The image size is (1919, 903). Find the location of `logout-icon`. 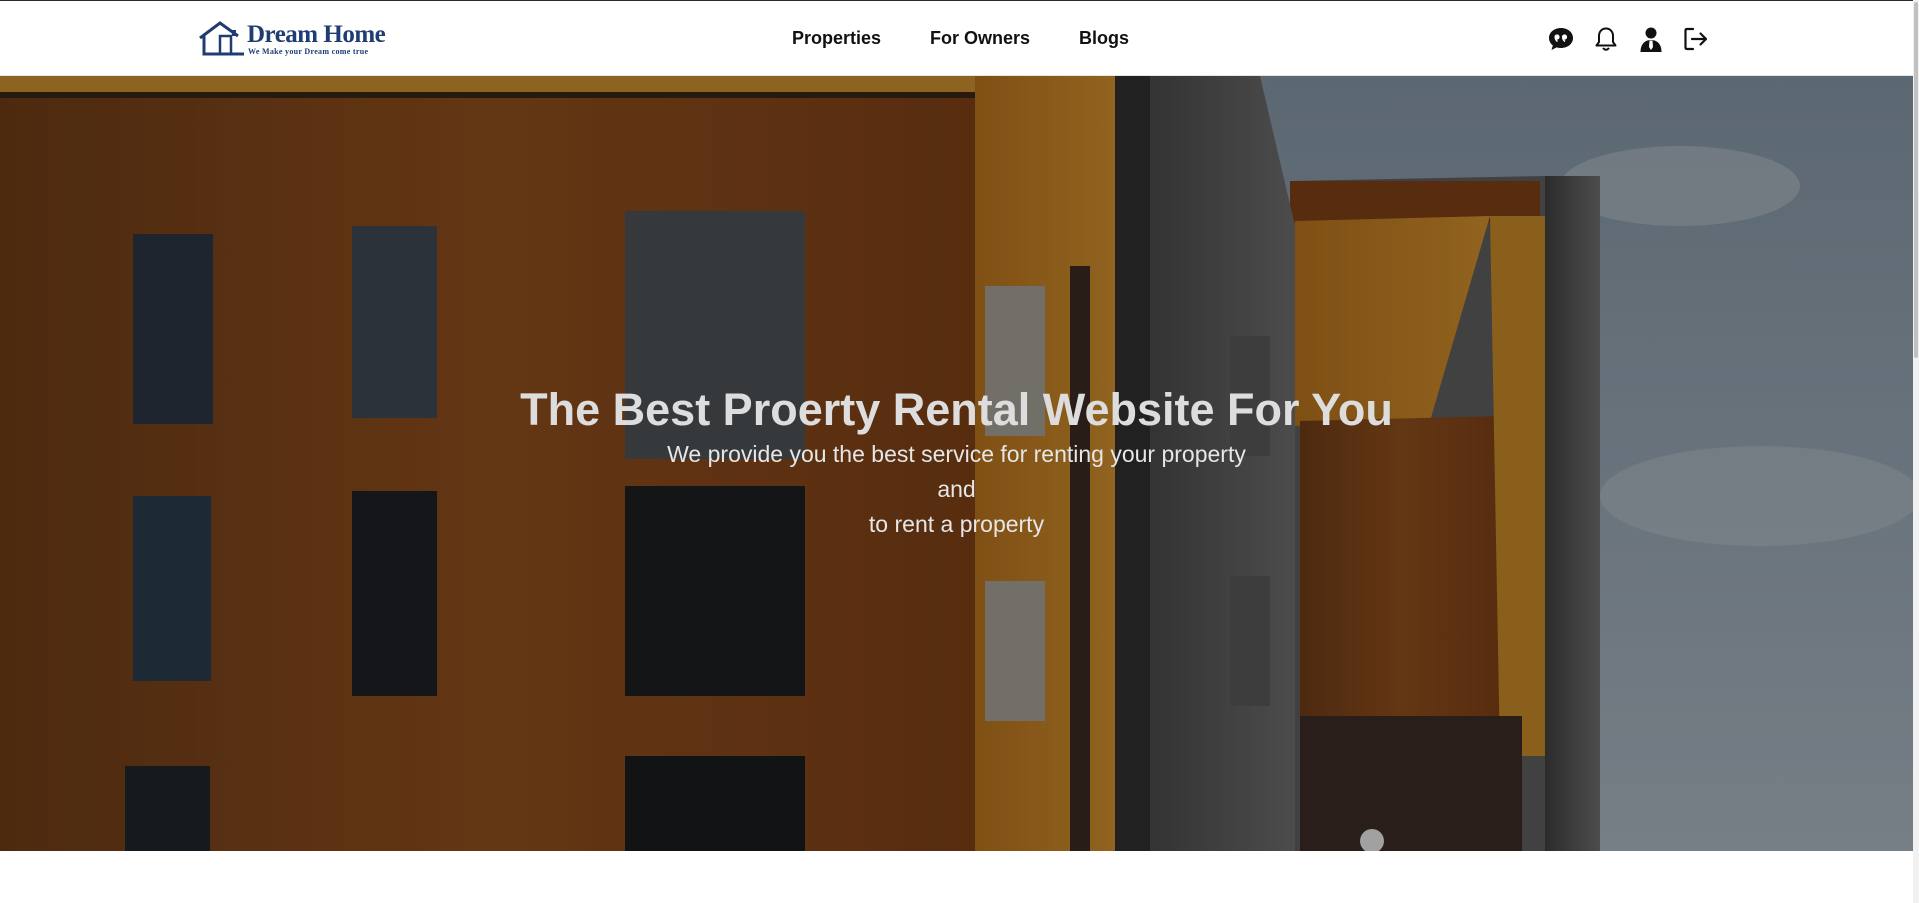

logout-icon is located at coordinates (1696, 39).